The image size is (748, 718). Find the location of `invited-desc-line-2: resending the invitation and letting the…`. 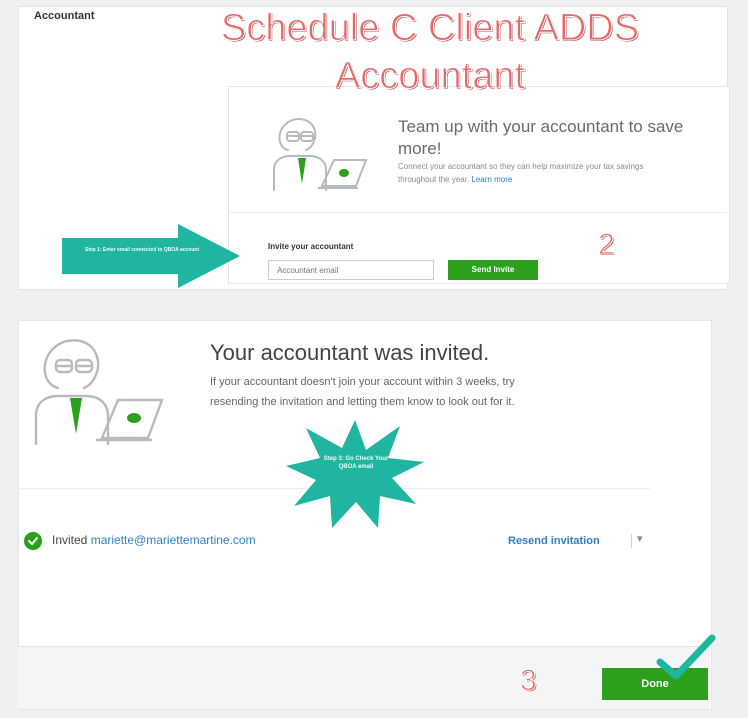

invited-desc-line-2: resending the invitation and letting the… is located at coordinates (362, 402).